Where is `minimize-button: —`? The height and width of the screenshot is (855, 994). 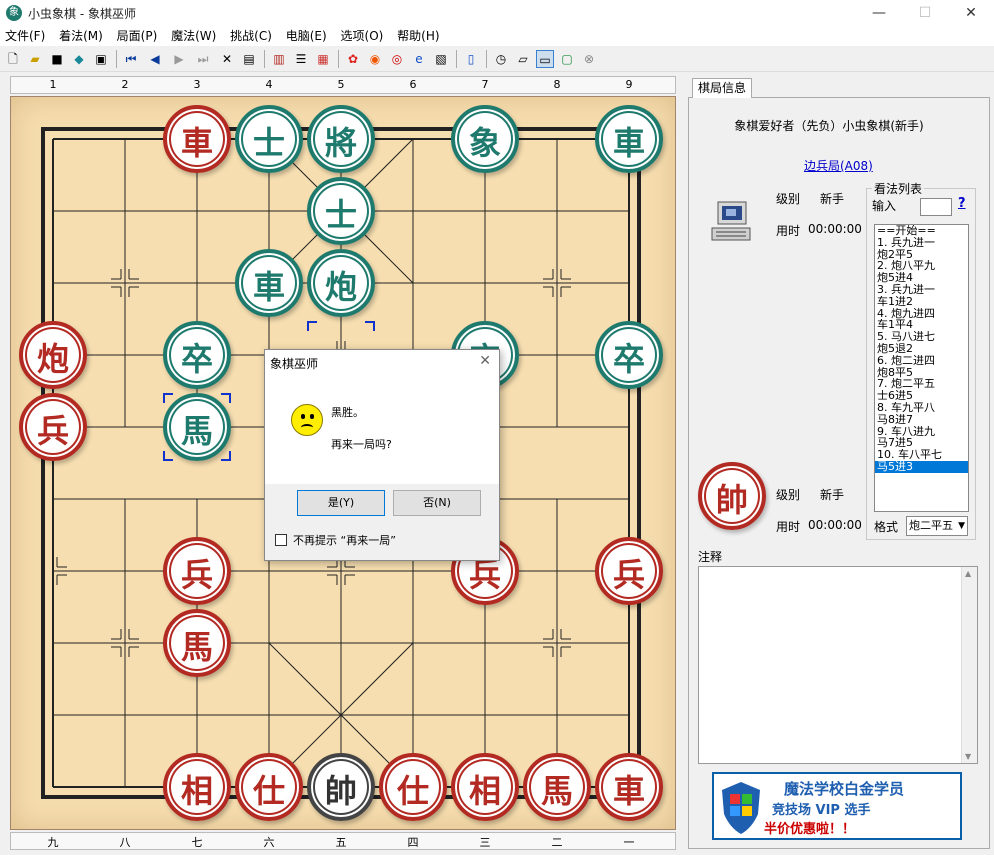 minimize-button: — is located at coordinates (879, 13).